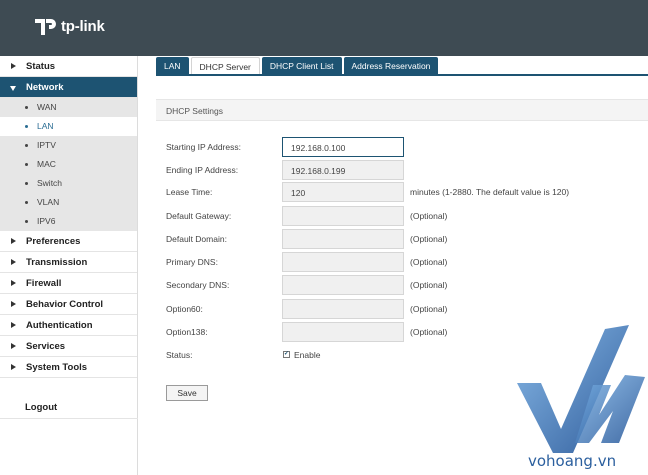  Describe the element at coordinates (189, 192) in the screenshot. I see `field-label: Lease Time:` at that location.